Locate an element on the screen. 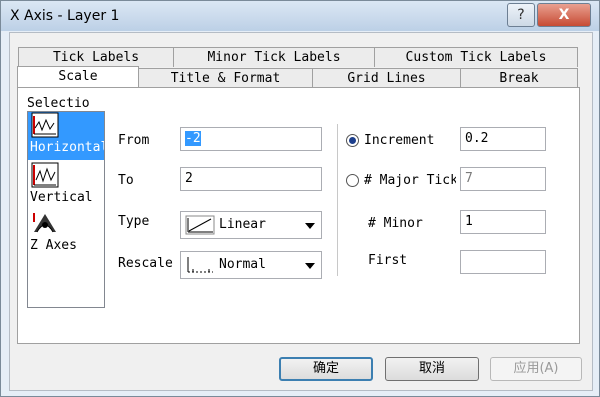 The height and width of the screenshot is (397, 600). linear-scale-icon is located at coordinates (200, 225).